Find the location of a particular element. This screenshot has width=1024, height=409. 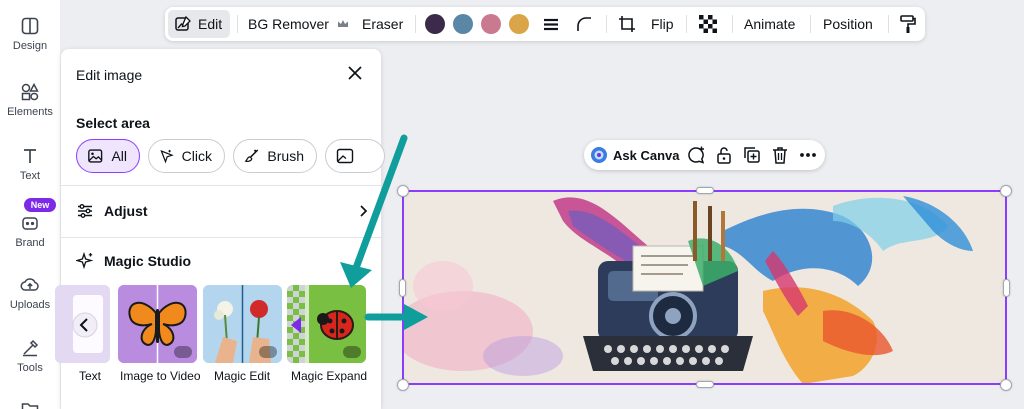

arrow-right-head is located at coordinates (416, 317).